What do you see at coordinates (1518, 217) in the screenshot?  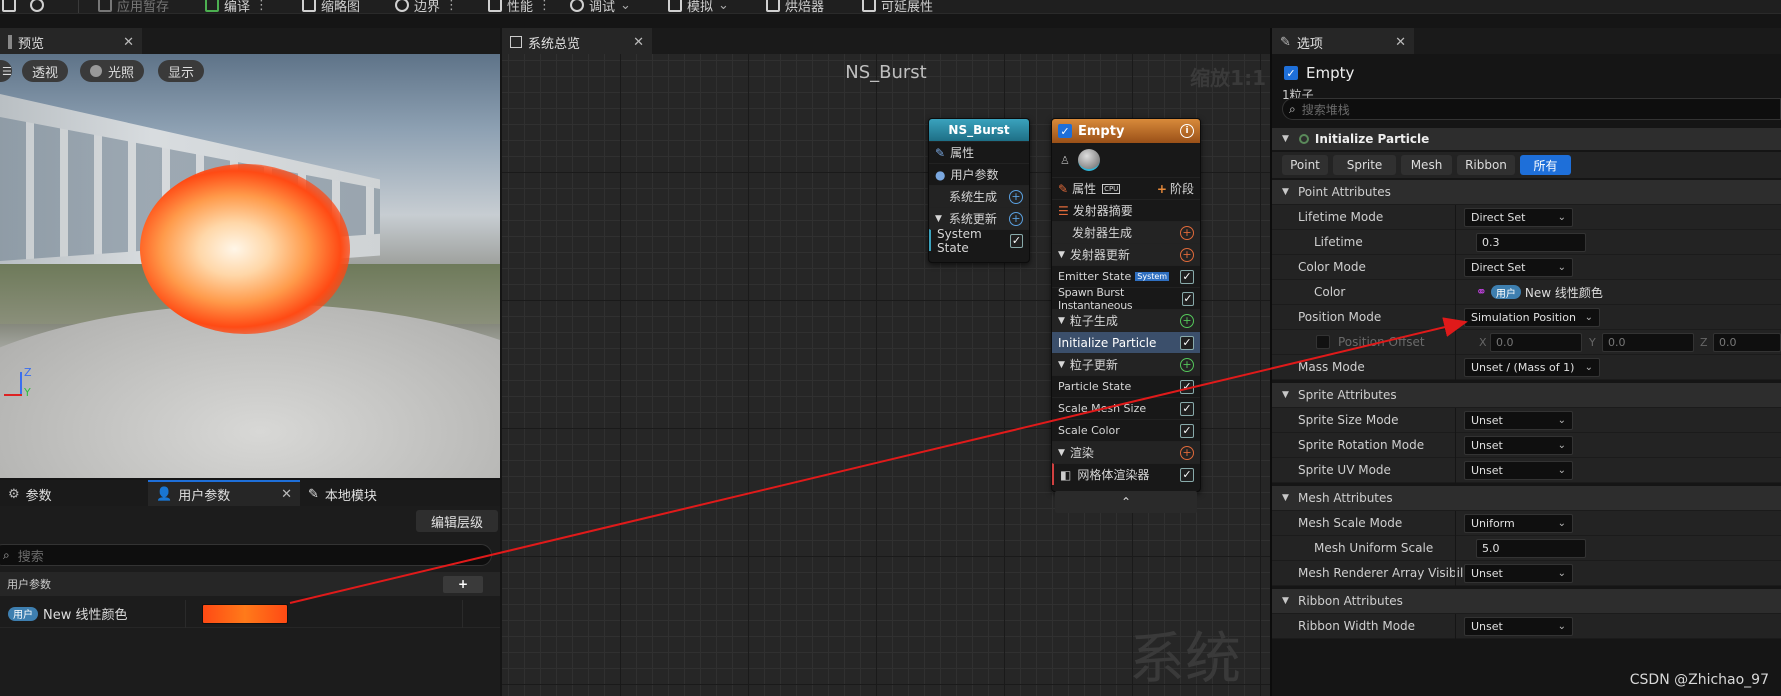 I see `lifetime-mode-dropdown: Direct Set ⌄` at bounding box center [1518, 217].